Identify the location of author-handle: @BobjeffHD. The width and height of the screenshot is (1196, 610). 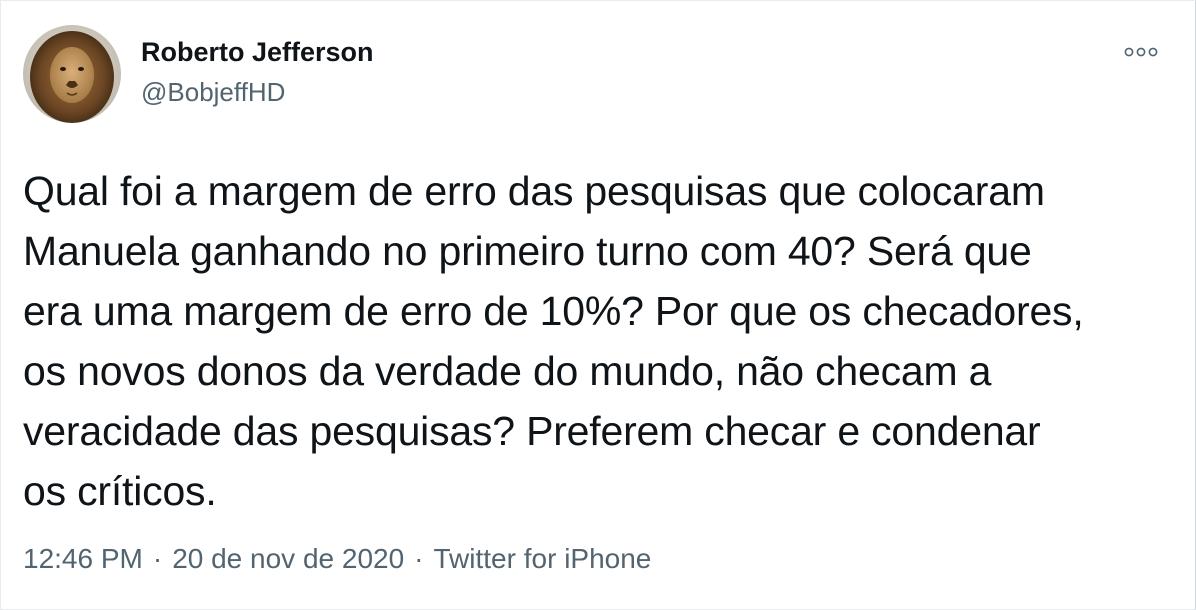
(213, 92).